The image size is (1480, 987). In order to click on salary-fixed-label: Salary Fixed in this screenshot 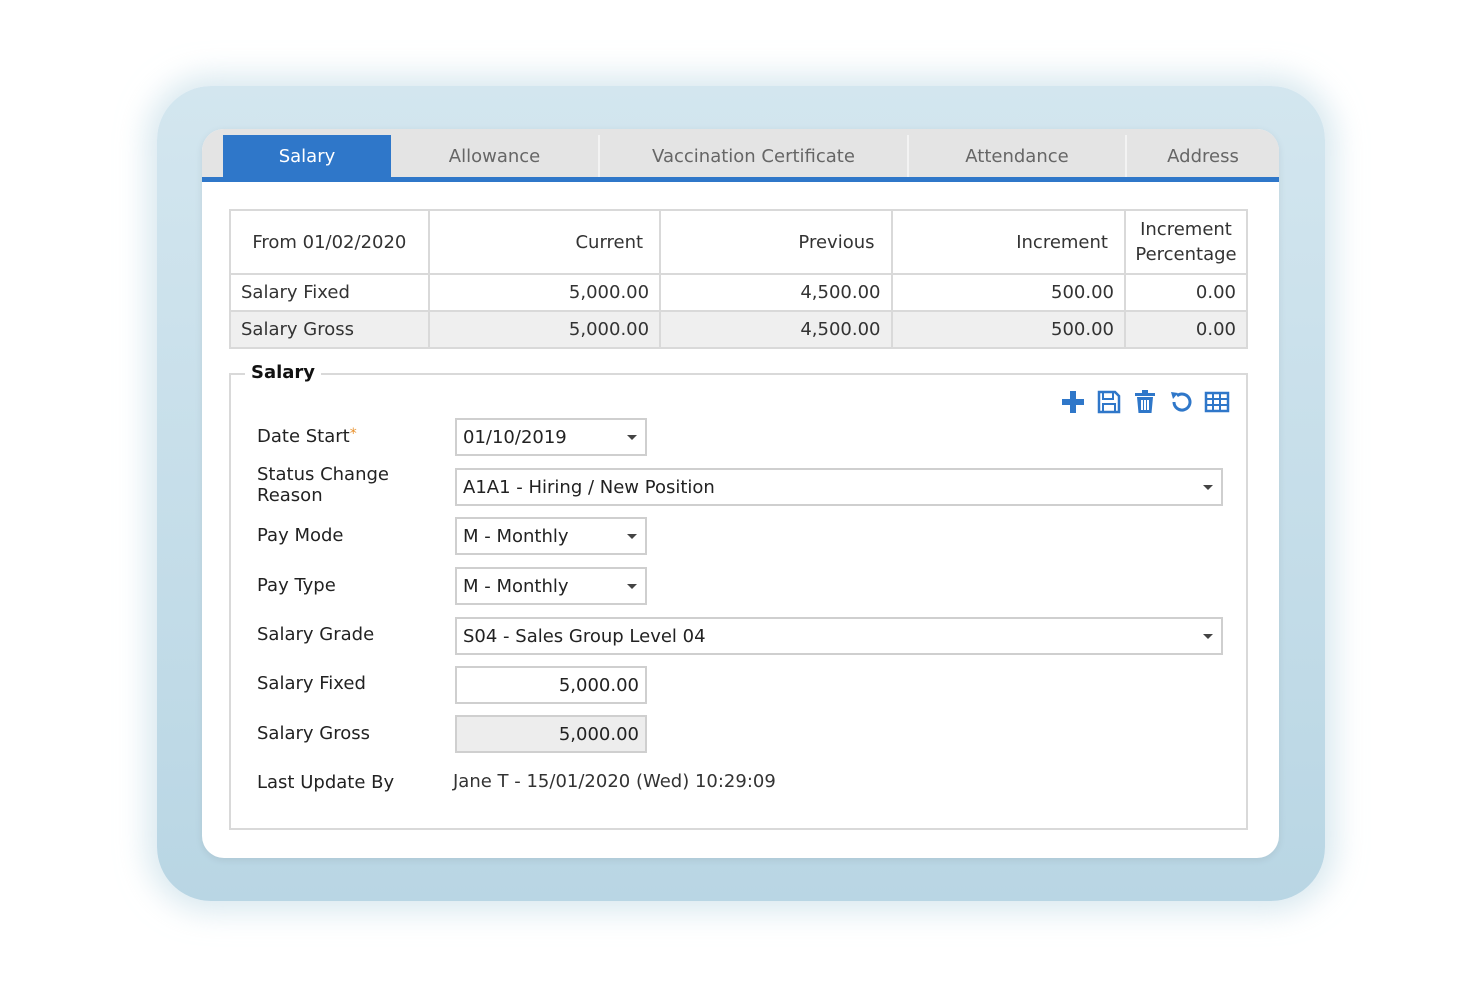, I will do `click(311, 683)`.